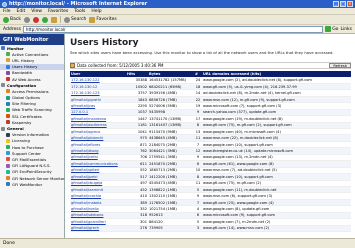 The image size is (355, 248). I want to click on sidebar-item-label: How to Purchase, so click(28, 147).